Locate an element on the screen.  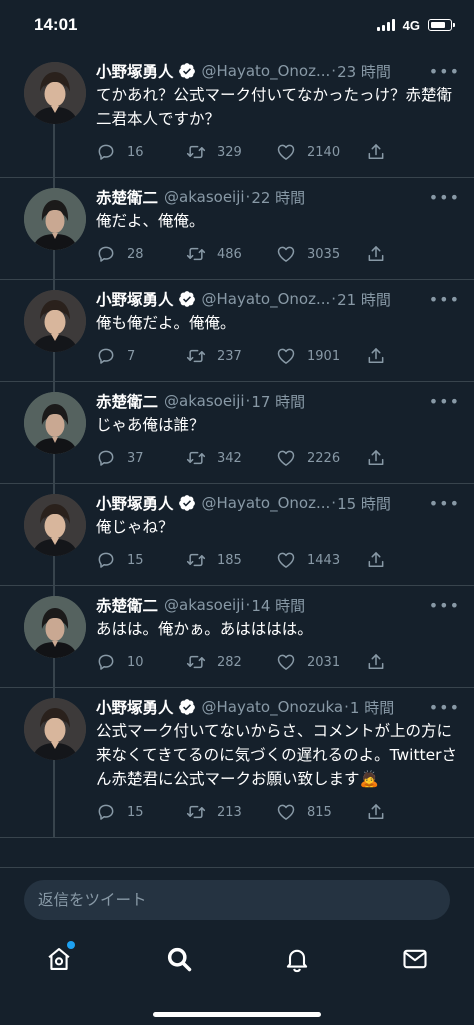
like-button: 2140 is located at coordinates (321, 152).